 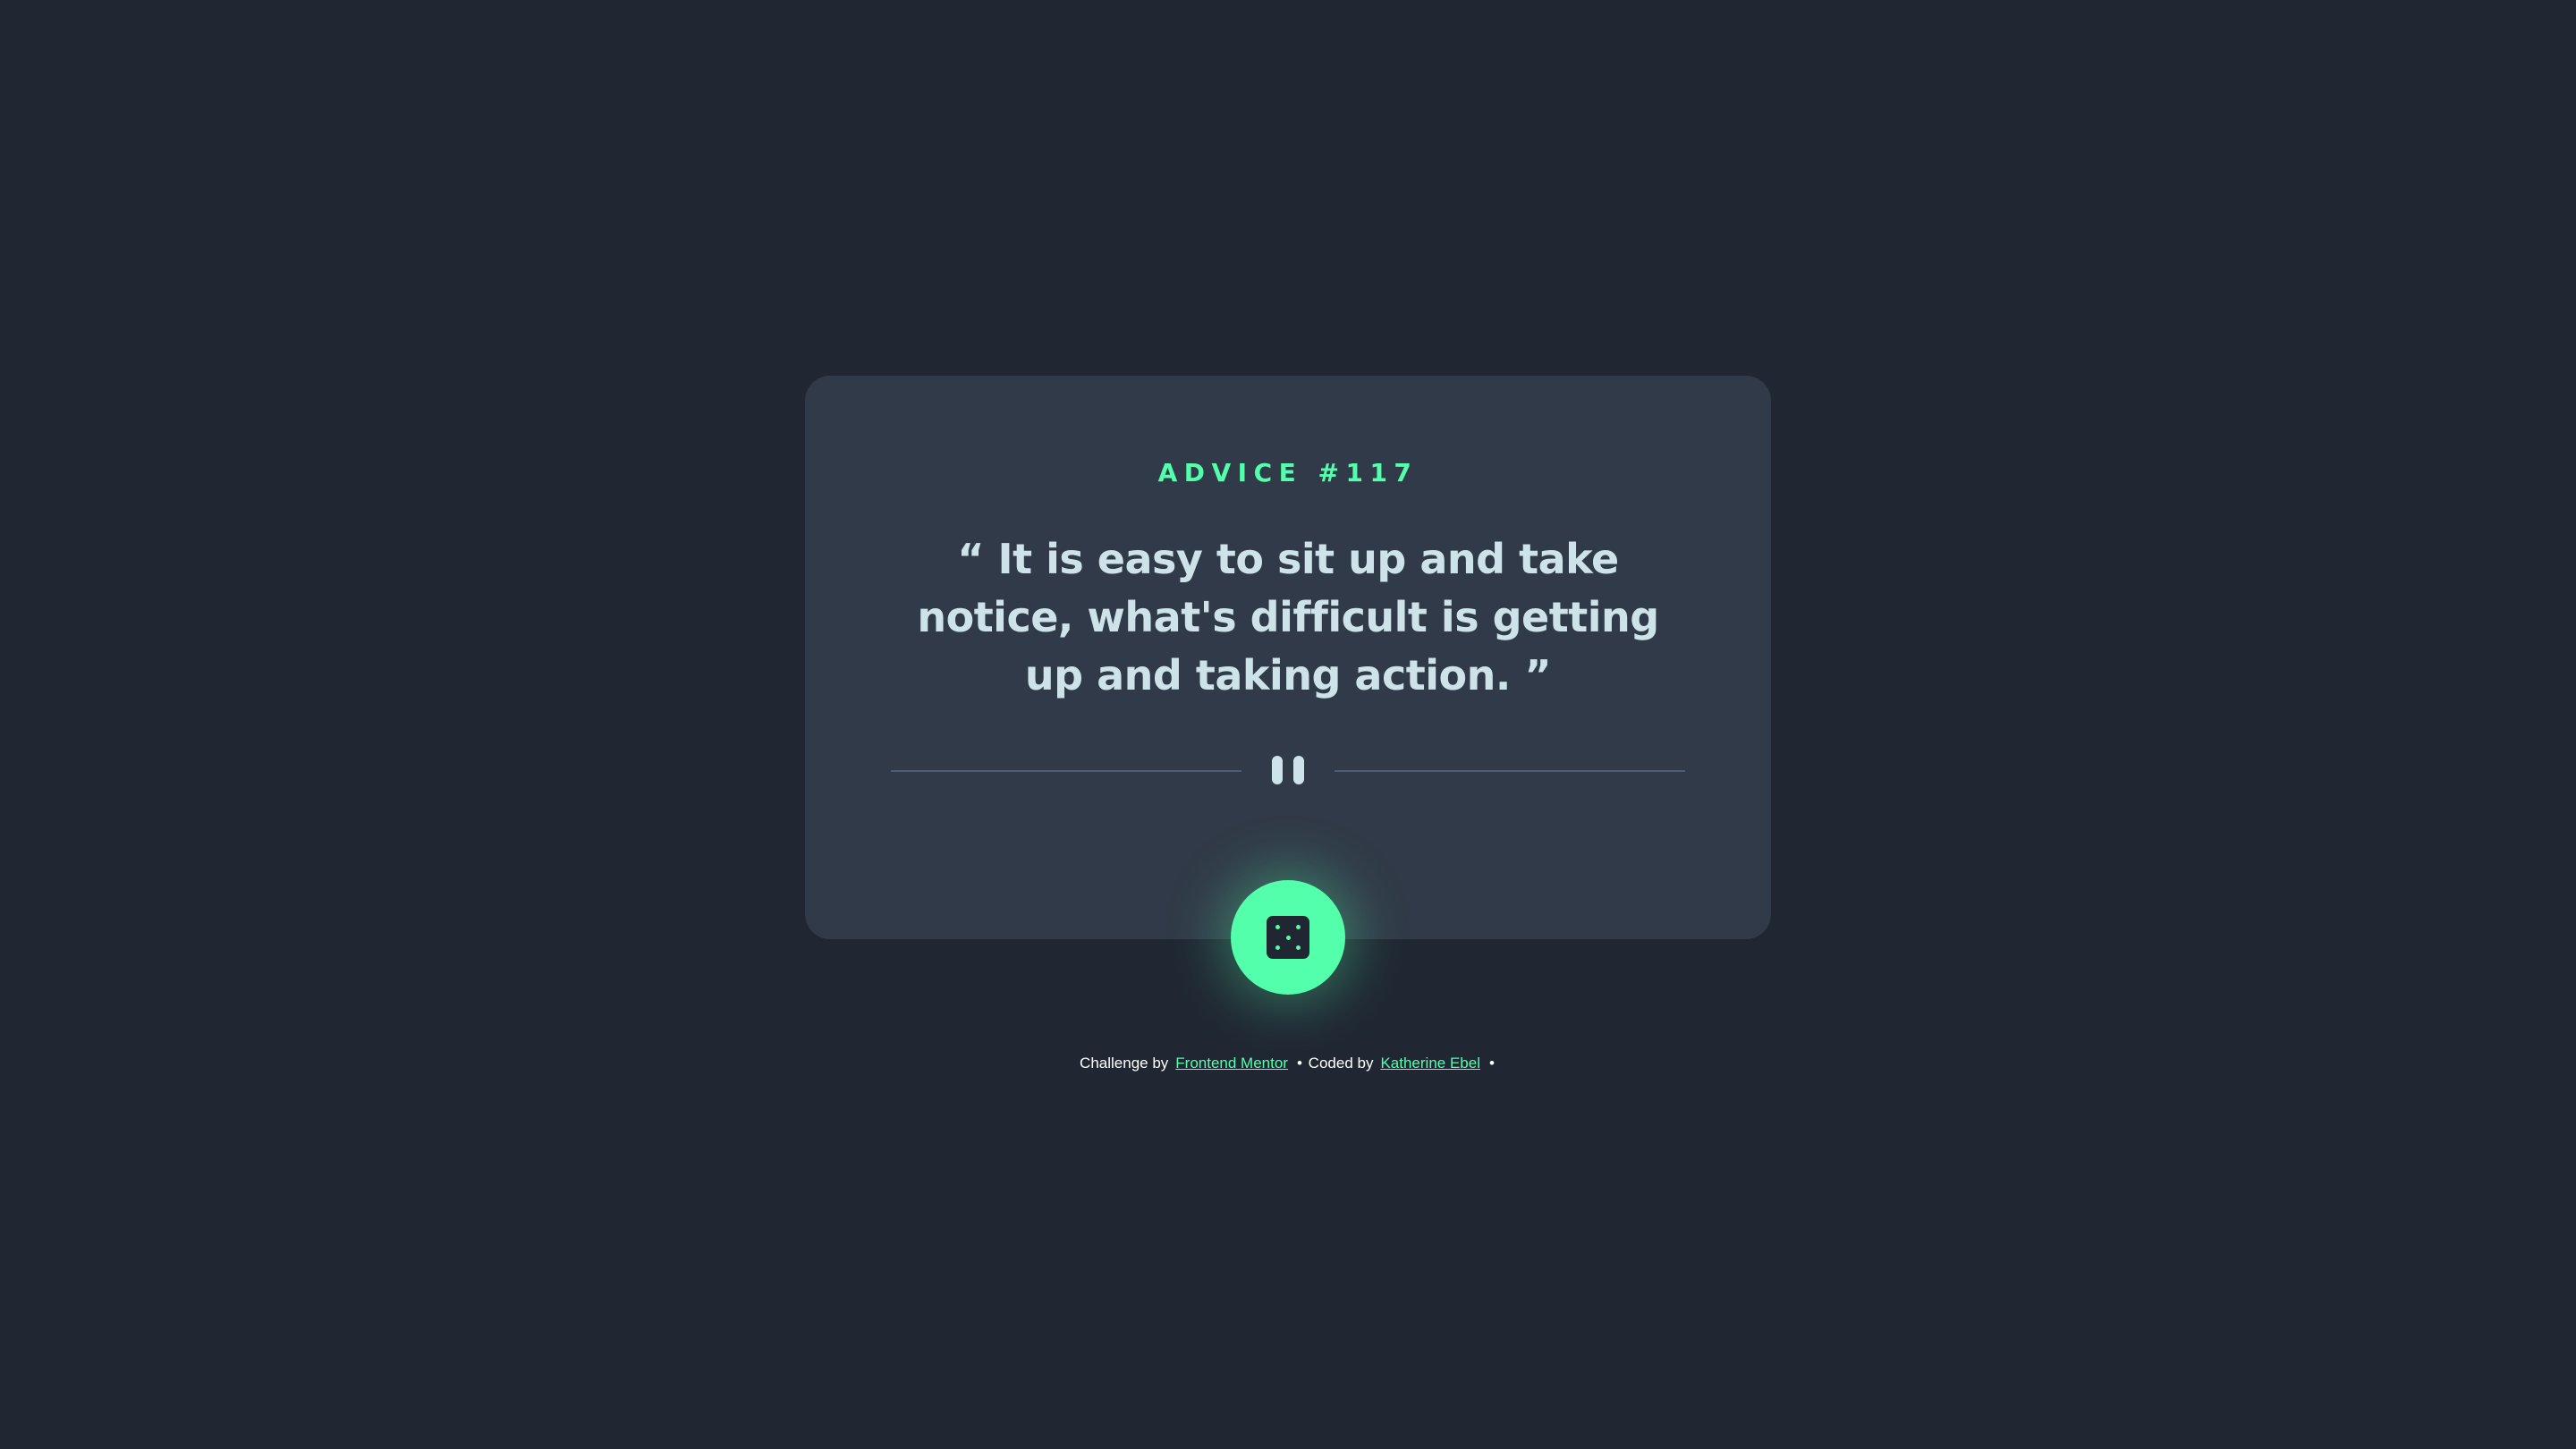 I want to click on frontend-mentor-link: Frontend Mentor, so click(x=1231, y=1063).